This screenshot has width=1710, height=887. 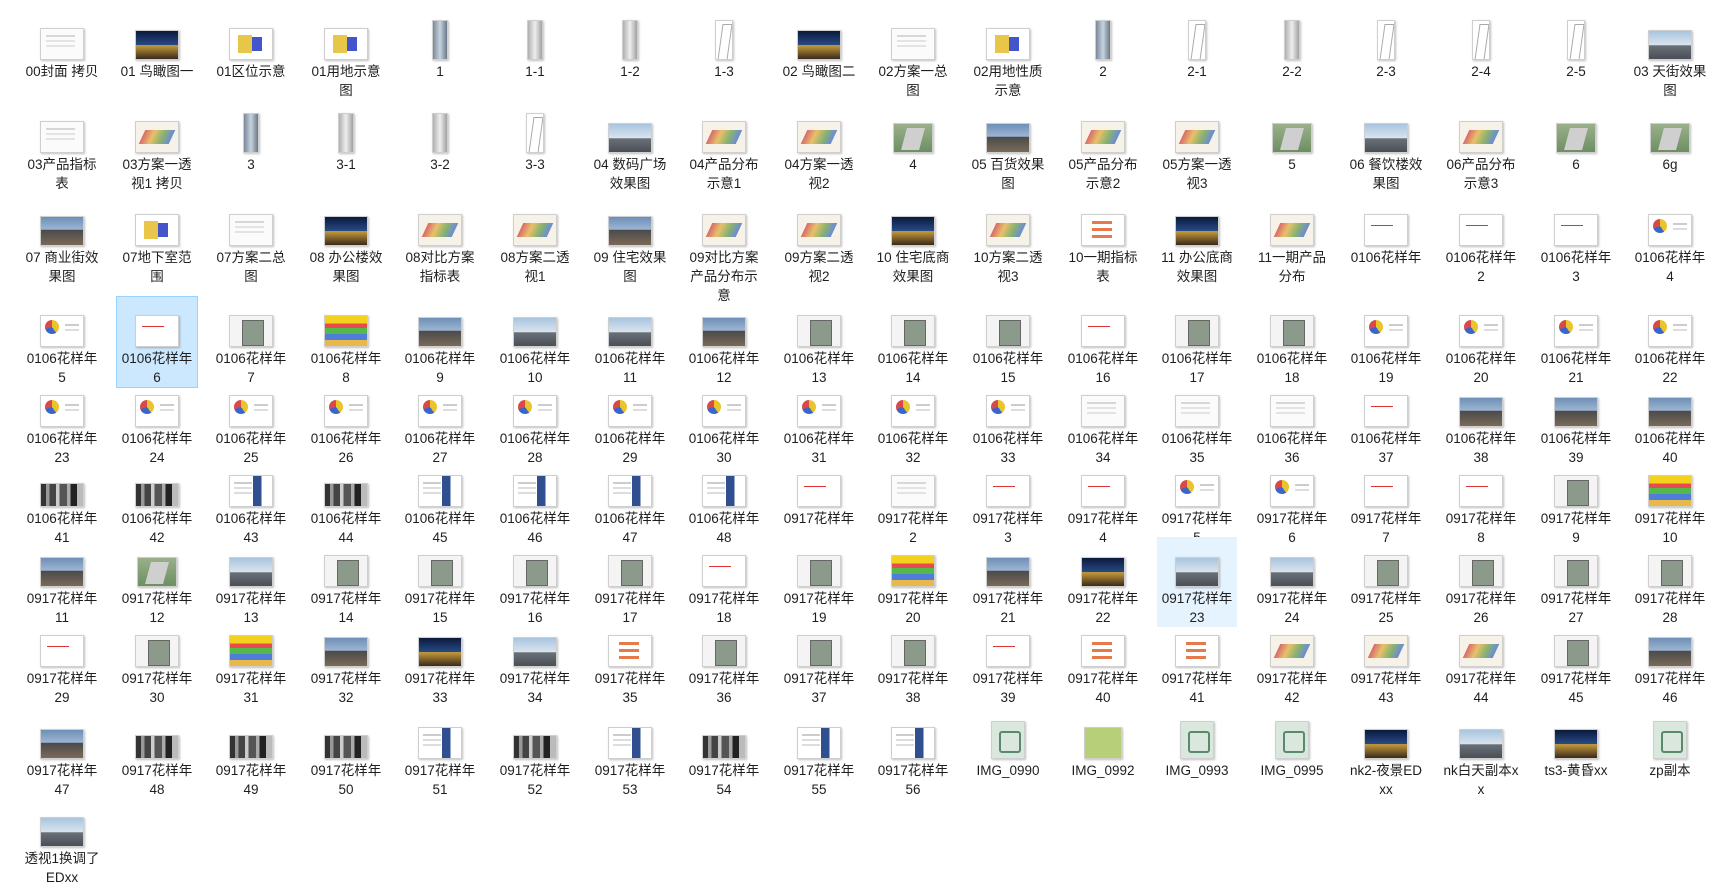 I want to click on file-item: 0917花样年10, so click(x=1670, y=502).